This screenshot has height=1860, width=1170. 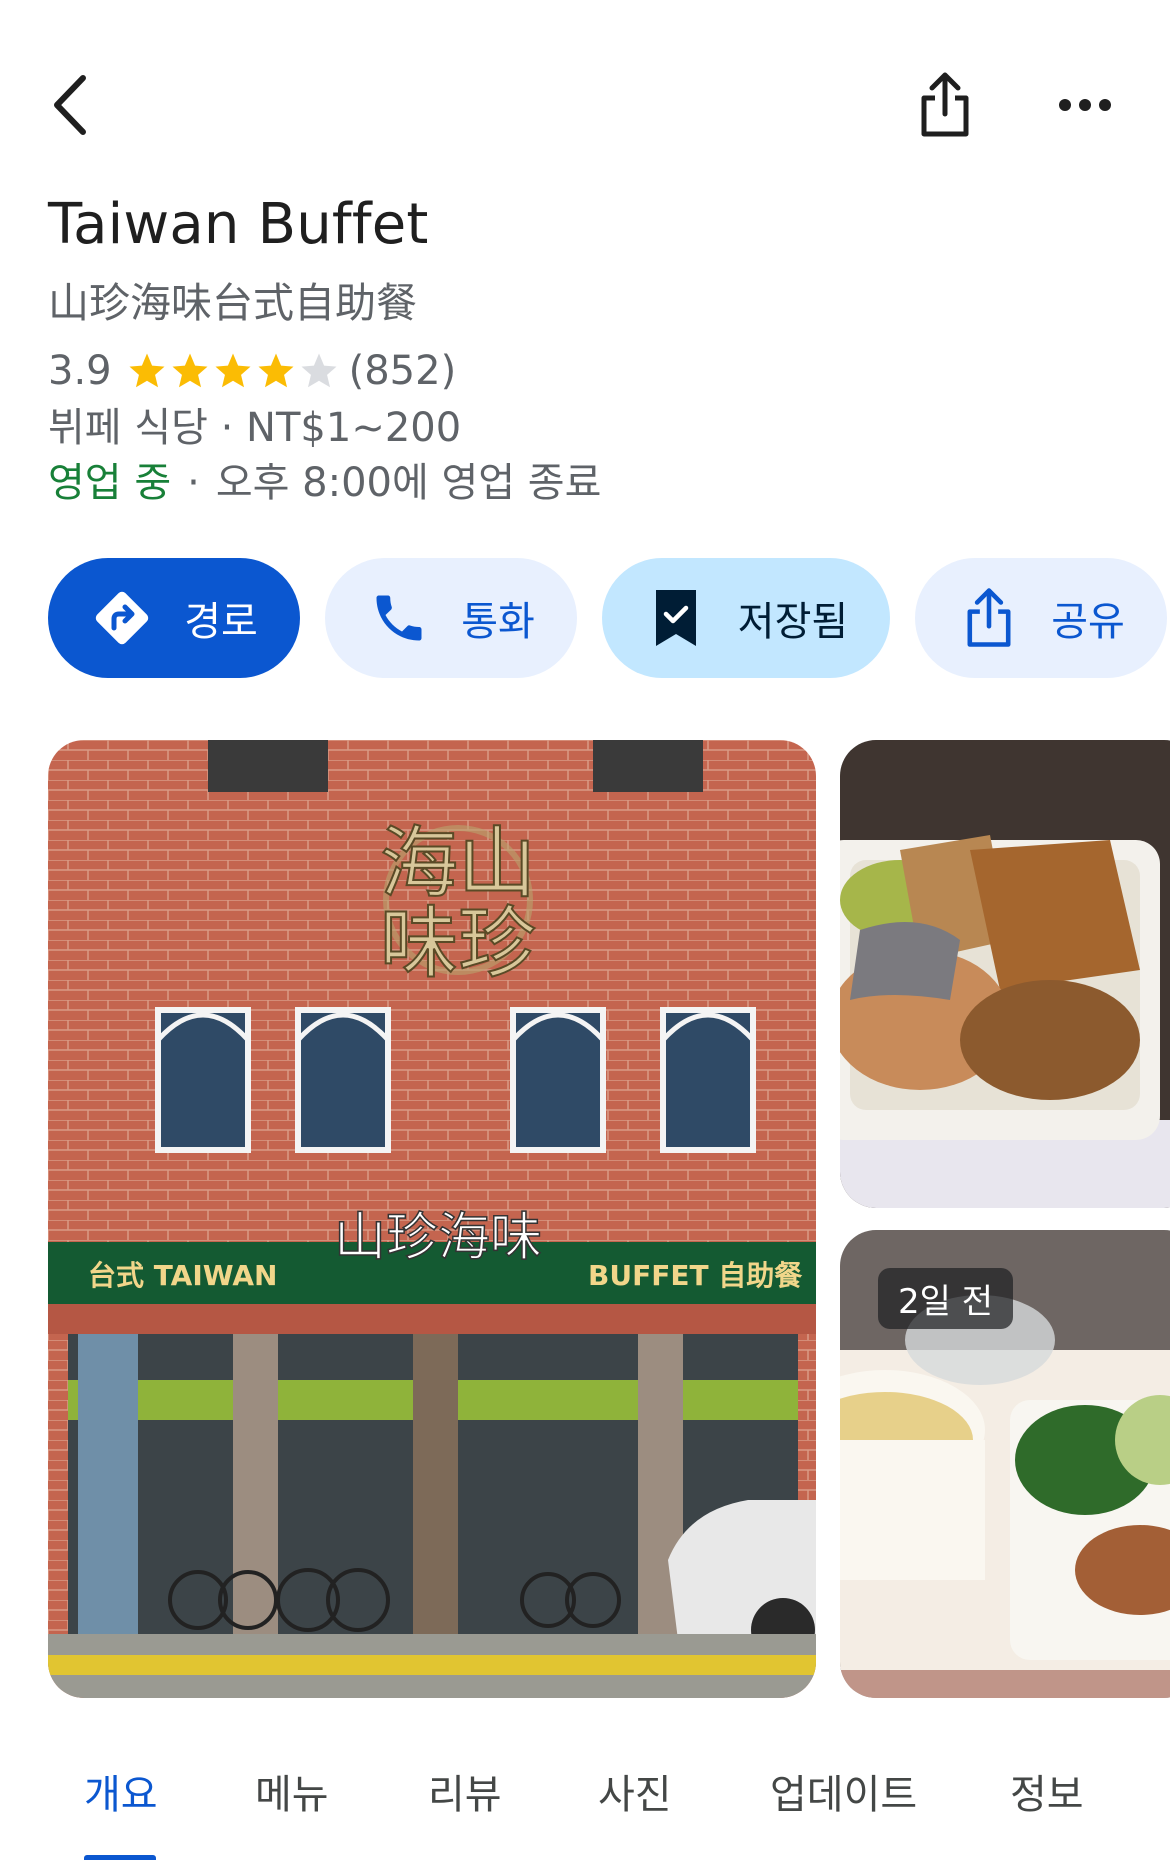 What do you see at coordinates (238, 224) in the screenshot?
I see `place-title: Taiwan Buffet` at bounding box center [238, 224].